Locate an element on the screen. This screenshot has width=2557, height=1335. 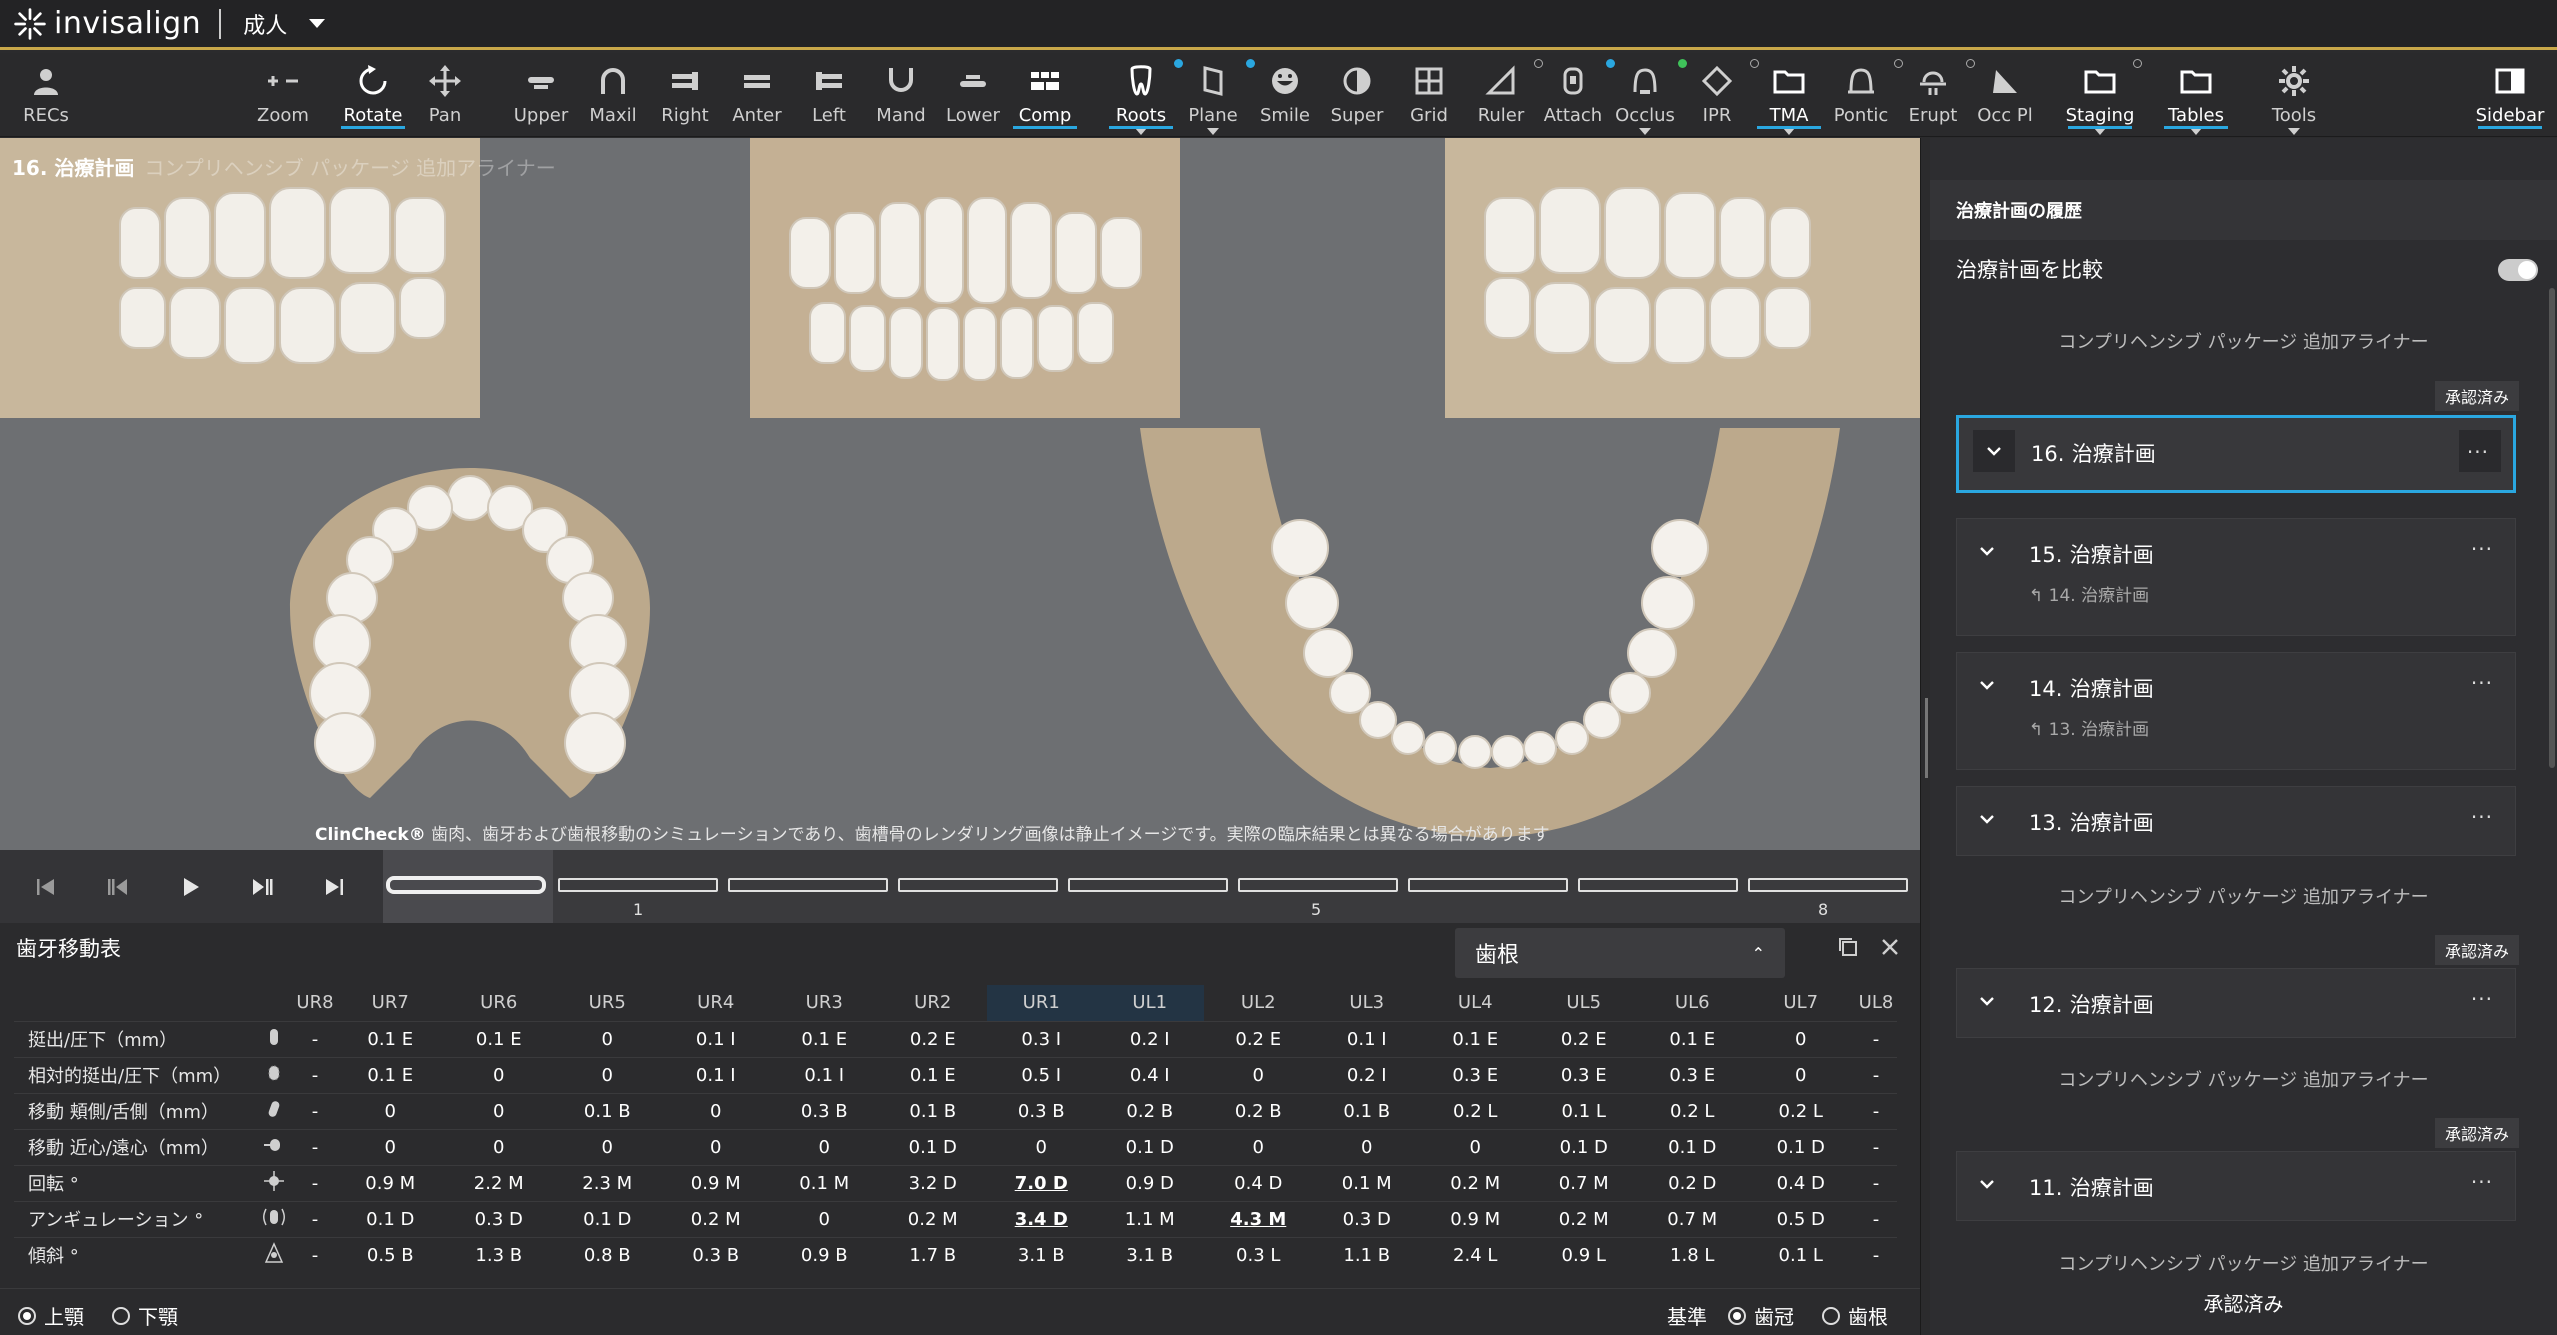
tooth-column-ul4: UL4 is located at coordinates (1475, 1003).